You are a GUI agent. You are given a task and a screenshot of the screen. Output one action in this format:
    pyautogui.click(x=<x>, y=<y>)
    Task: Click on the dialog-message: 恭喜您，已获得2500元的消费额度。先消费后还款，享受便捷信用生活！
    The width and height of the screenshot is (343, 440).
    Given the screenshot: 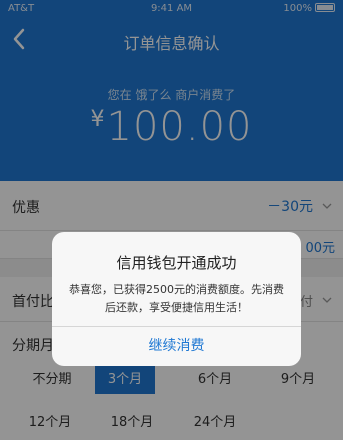 What is the action you would take?
    pyautogui.click(x=176, y=298)
    